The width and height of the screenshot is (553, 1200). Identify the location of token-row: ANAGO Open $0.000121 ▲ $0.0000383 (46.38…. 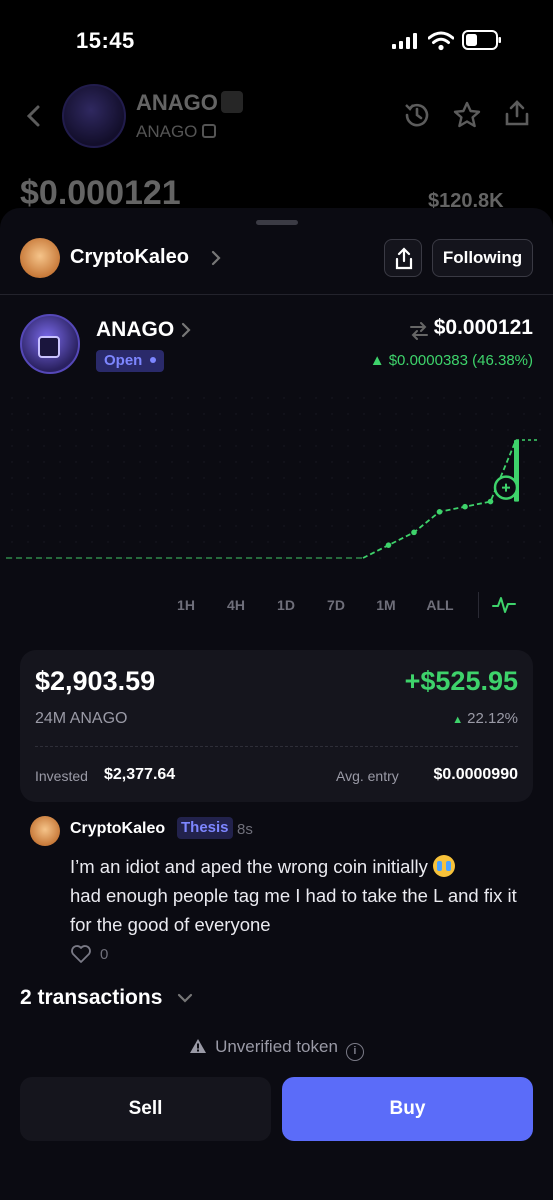
(276, 346).